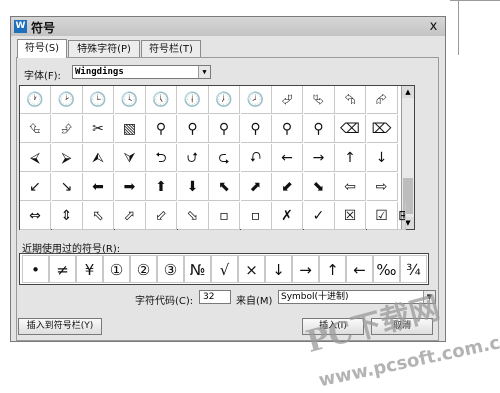 This screenshot has width=500, height=393. Describe the element at coordinates (382, 216) in the screenshot. I see `symbol-cell: ☑` at that location.